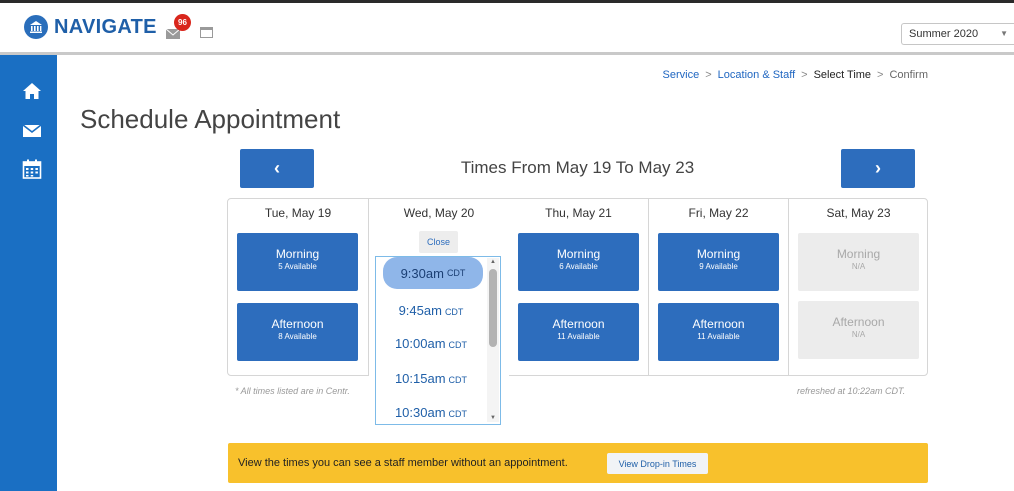 Image resolution: width=1014 pixels, height=491 pixels. Describe the element at coordinates (718, 213) in the screenshot. I see `day-header: Fri, May 22` at that location.